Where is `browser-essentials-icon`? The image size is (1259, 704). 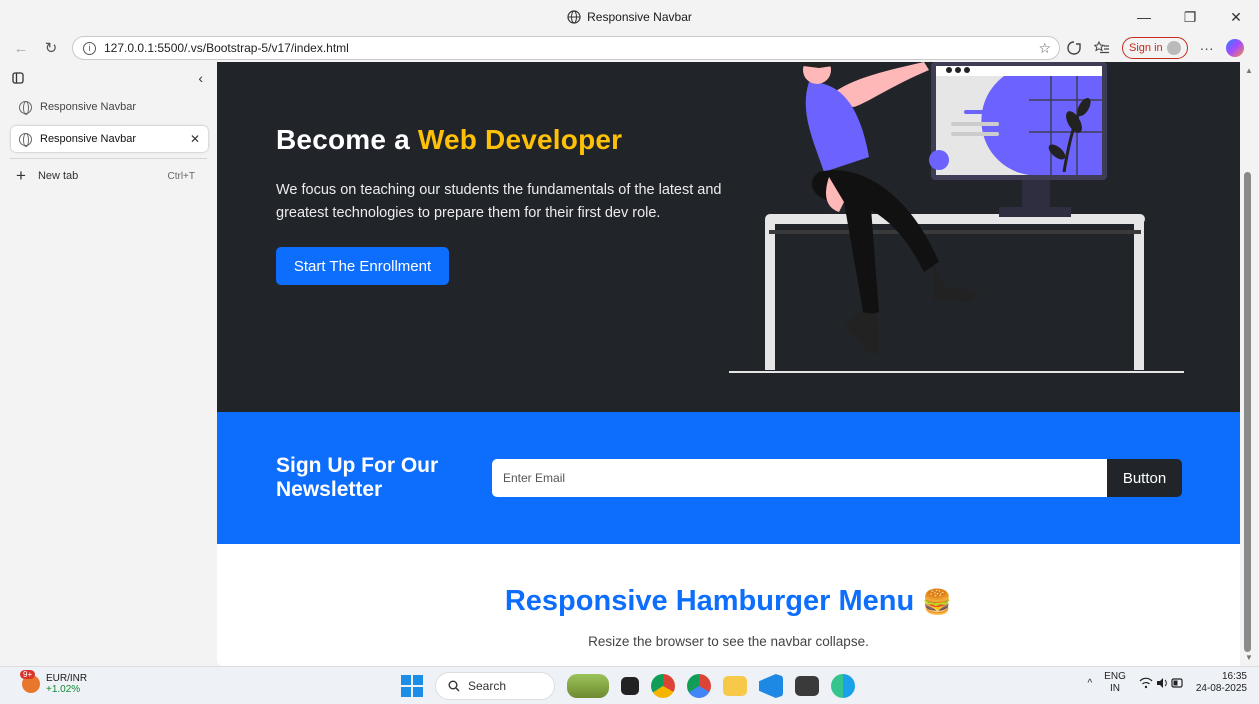 browser-essentials-icon is located at coordinates (1074, 48).